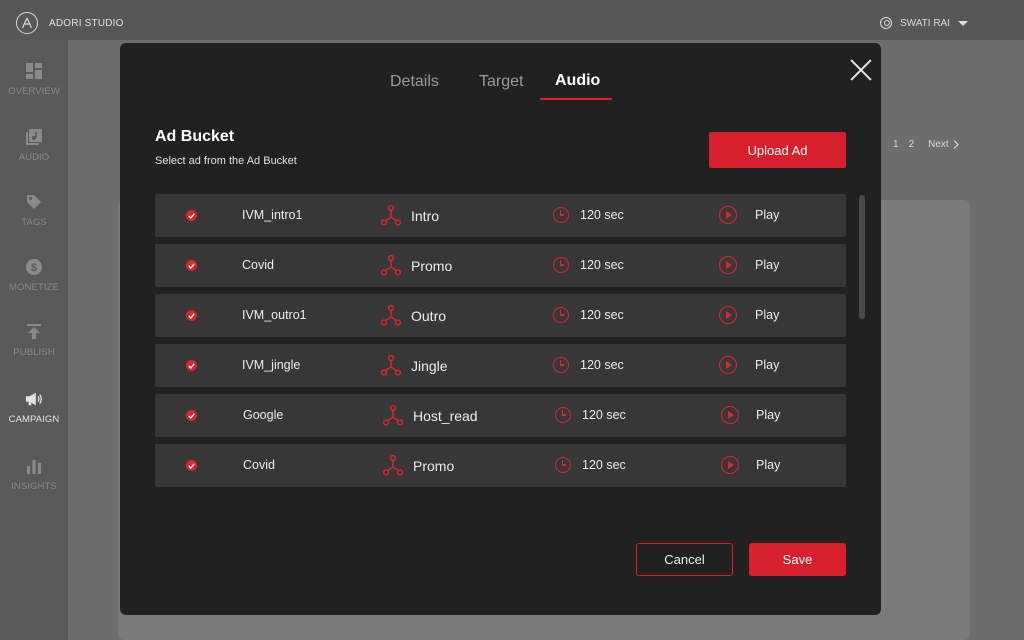 This screenshot has width=1024, height=640. I want to click on active-tab-indicator, so click(576, 99).